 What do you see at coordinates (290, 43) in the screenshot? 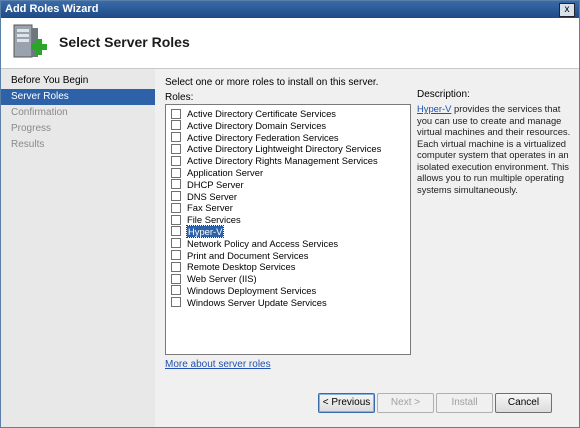
I see `wizard-header: Select Server Roles` at bounding box center [290, 43].